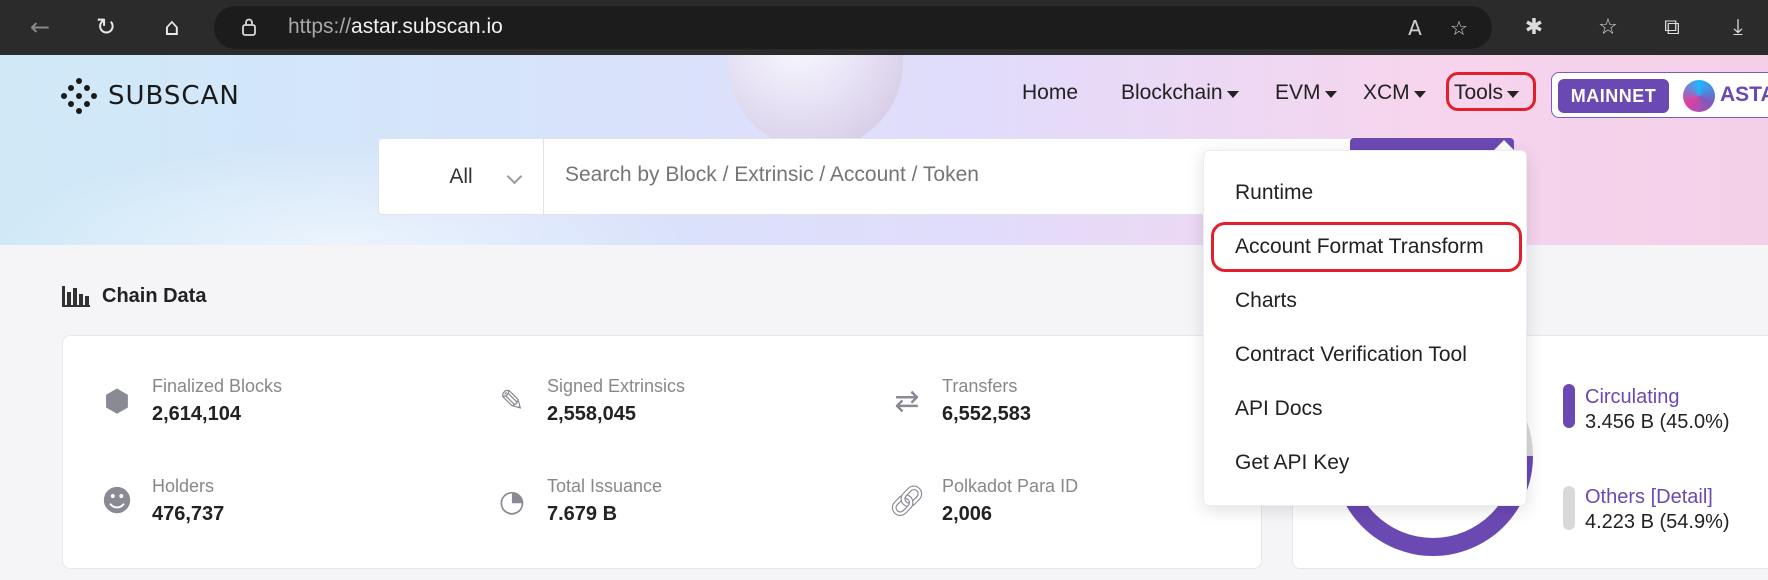 Image resolution: width=1768 pixels, height=580 pixels. I want to click on back-arrow-icon: ←, so click(40, 27).